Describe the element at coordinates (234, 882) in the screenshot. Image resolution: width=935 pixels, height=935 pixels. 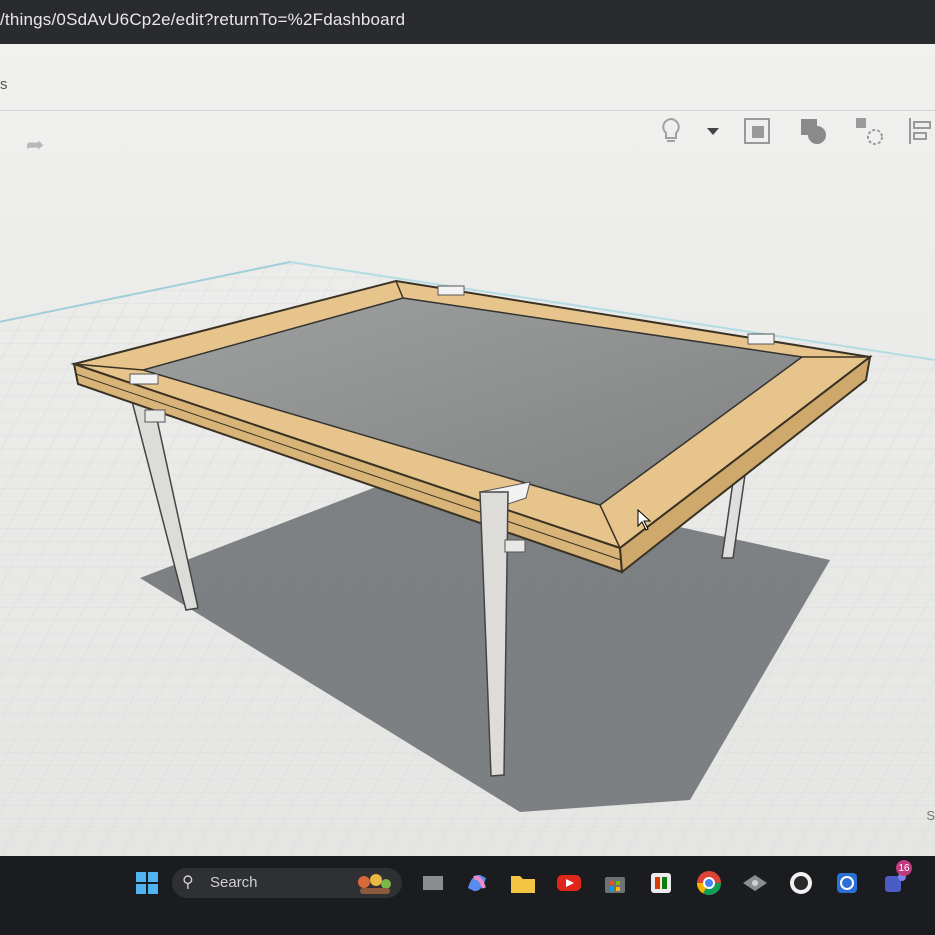
I see `search-label: Search` at that location.